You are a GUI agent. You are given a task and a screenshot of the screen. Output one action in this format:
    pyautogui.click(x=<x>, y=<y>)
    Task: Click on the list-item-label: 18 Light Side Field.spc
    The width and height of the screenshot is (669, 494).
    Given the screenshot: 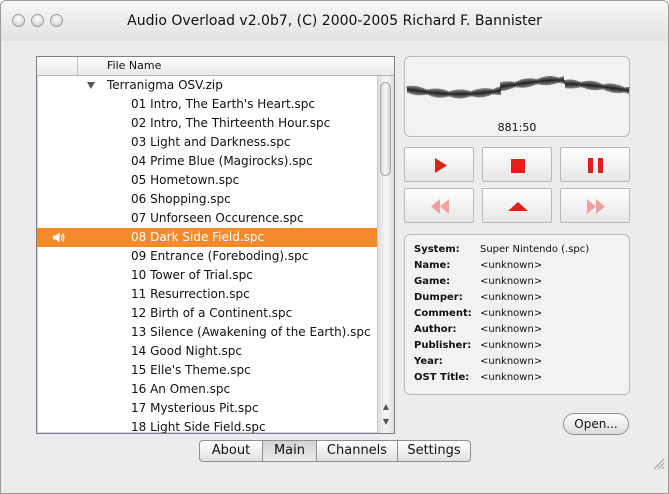 What is the action you would take?
    pyautogui.click(x=198, y=427)
    